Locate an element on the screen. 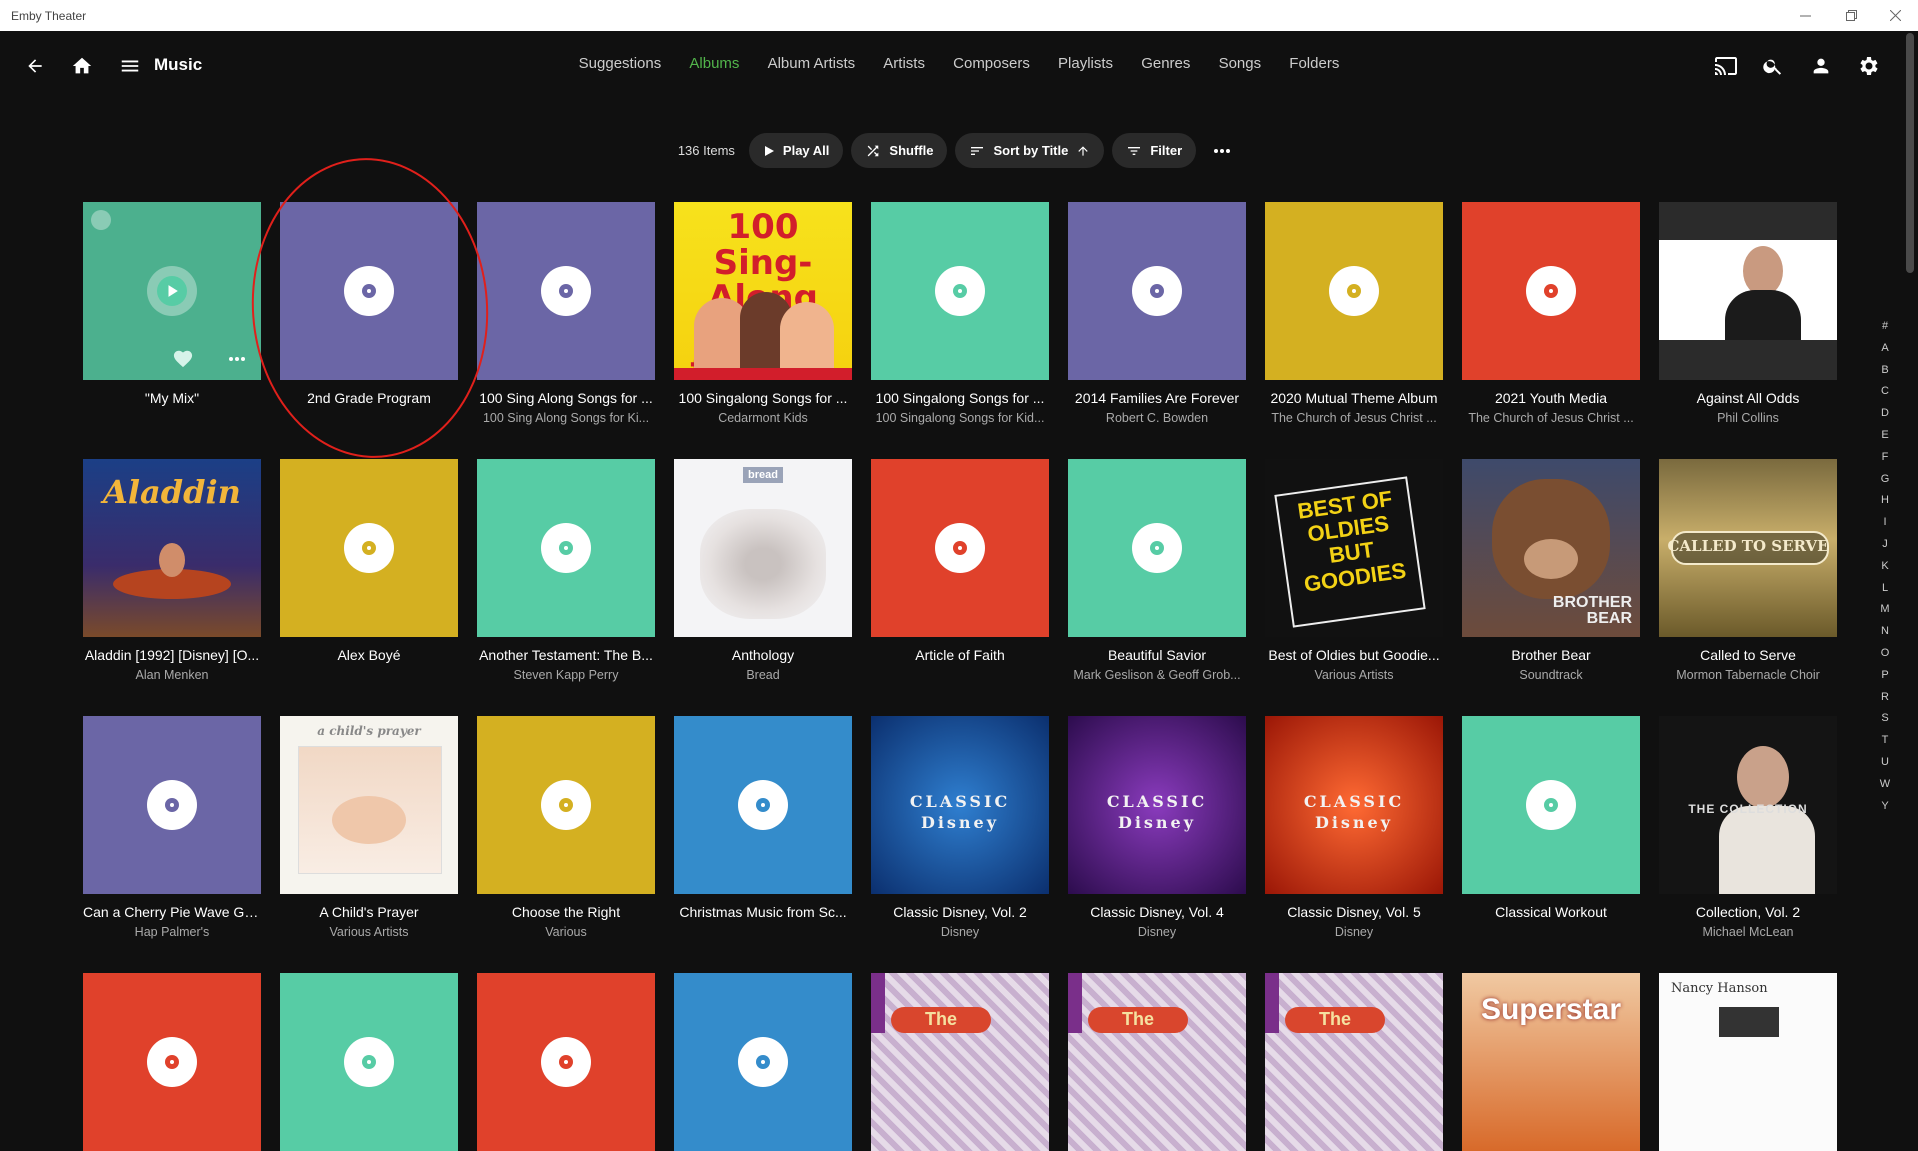  heart-icon is located at coordinates (183, 358).